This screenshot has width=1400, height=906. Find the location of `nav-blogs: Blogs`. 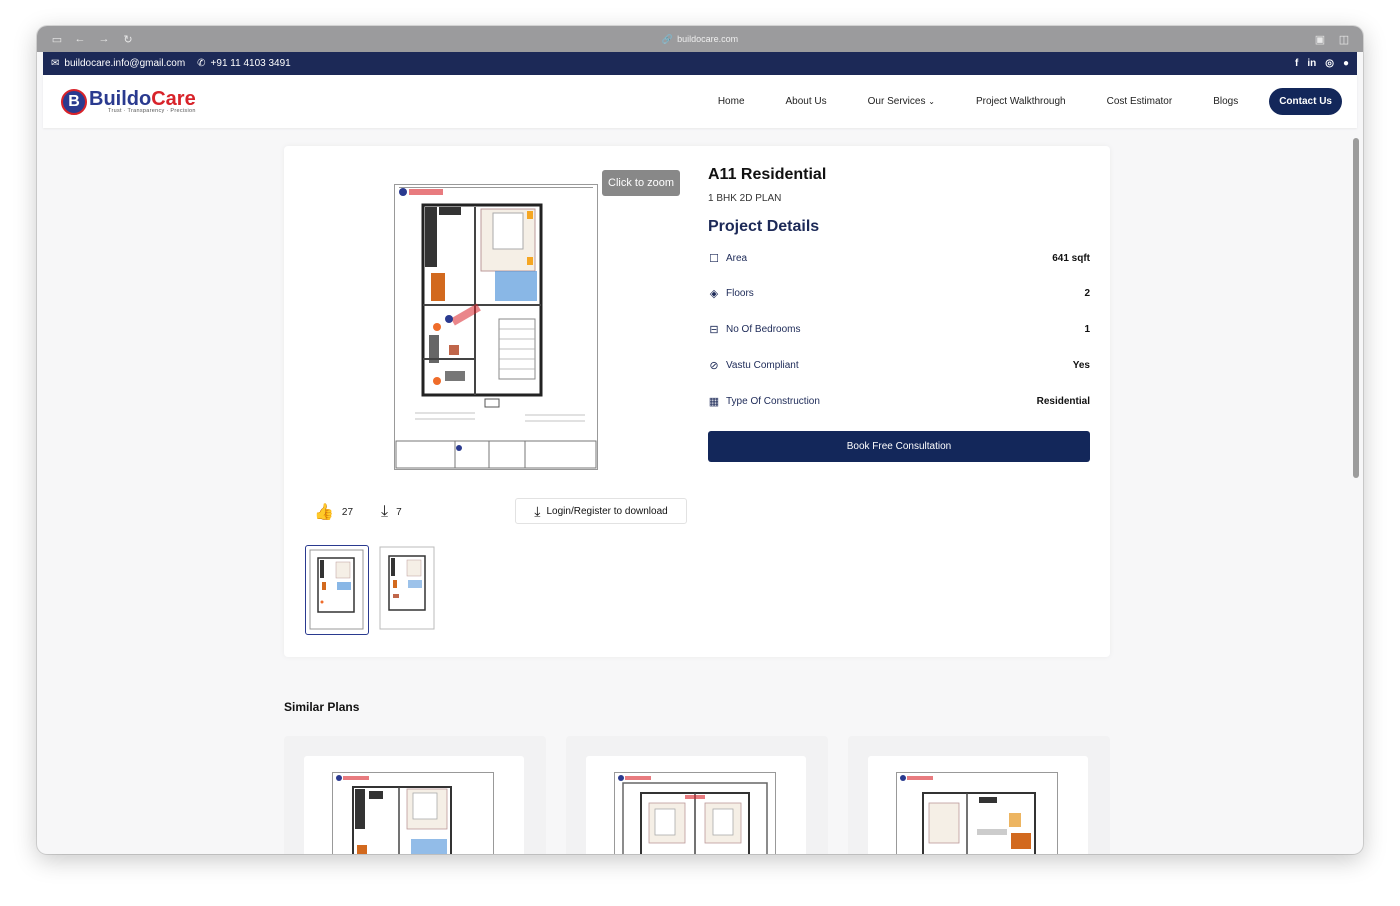

nav-blogs: Blogs is located at coordinates (1225, 101).